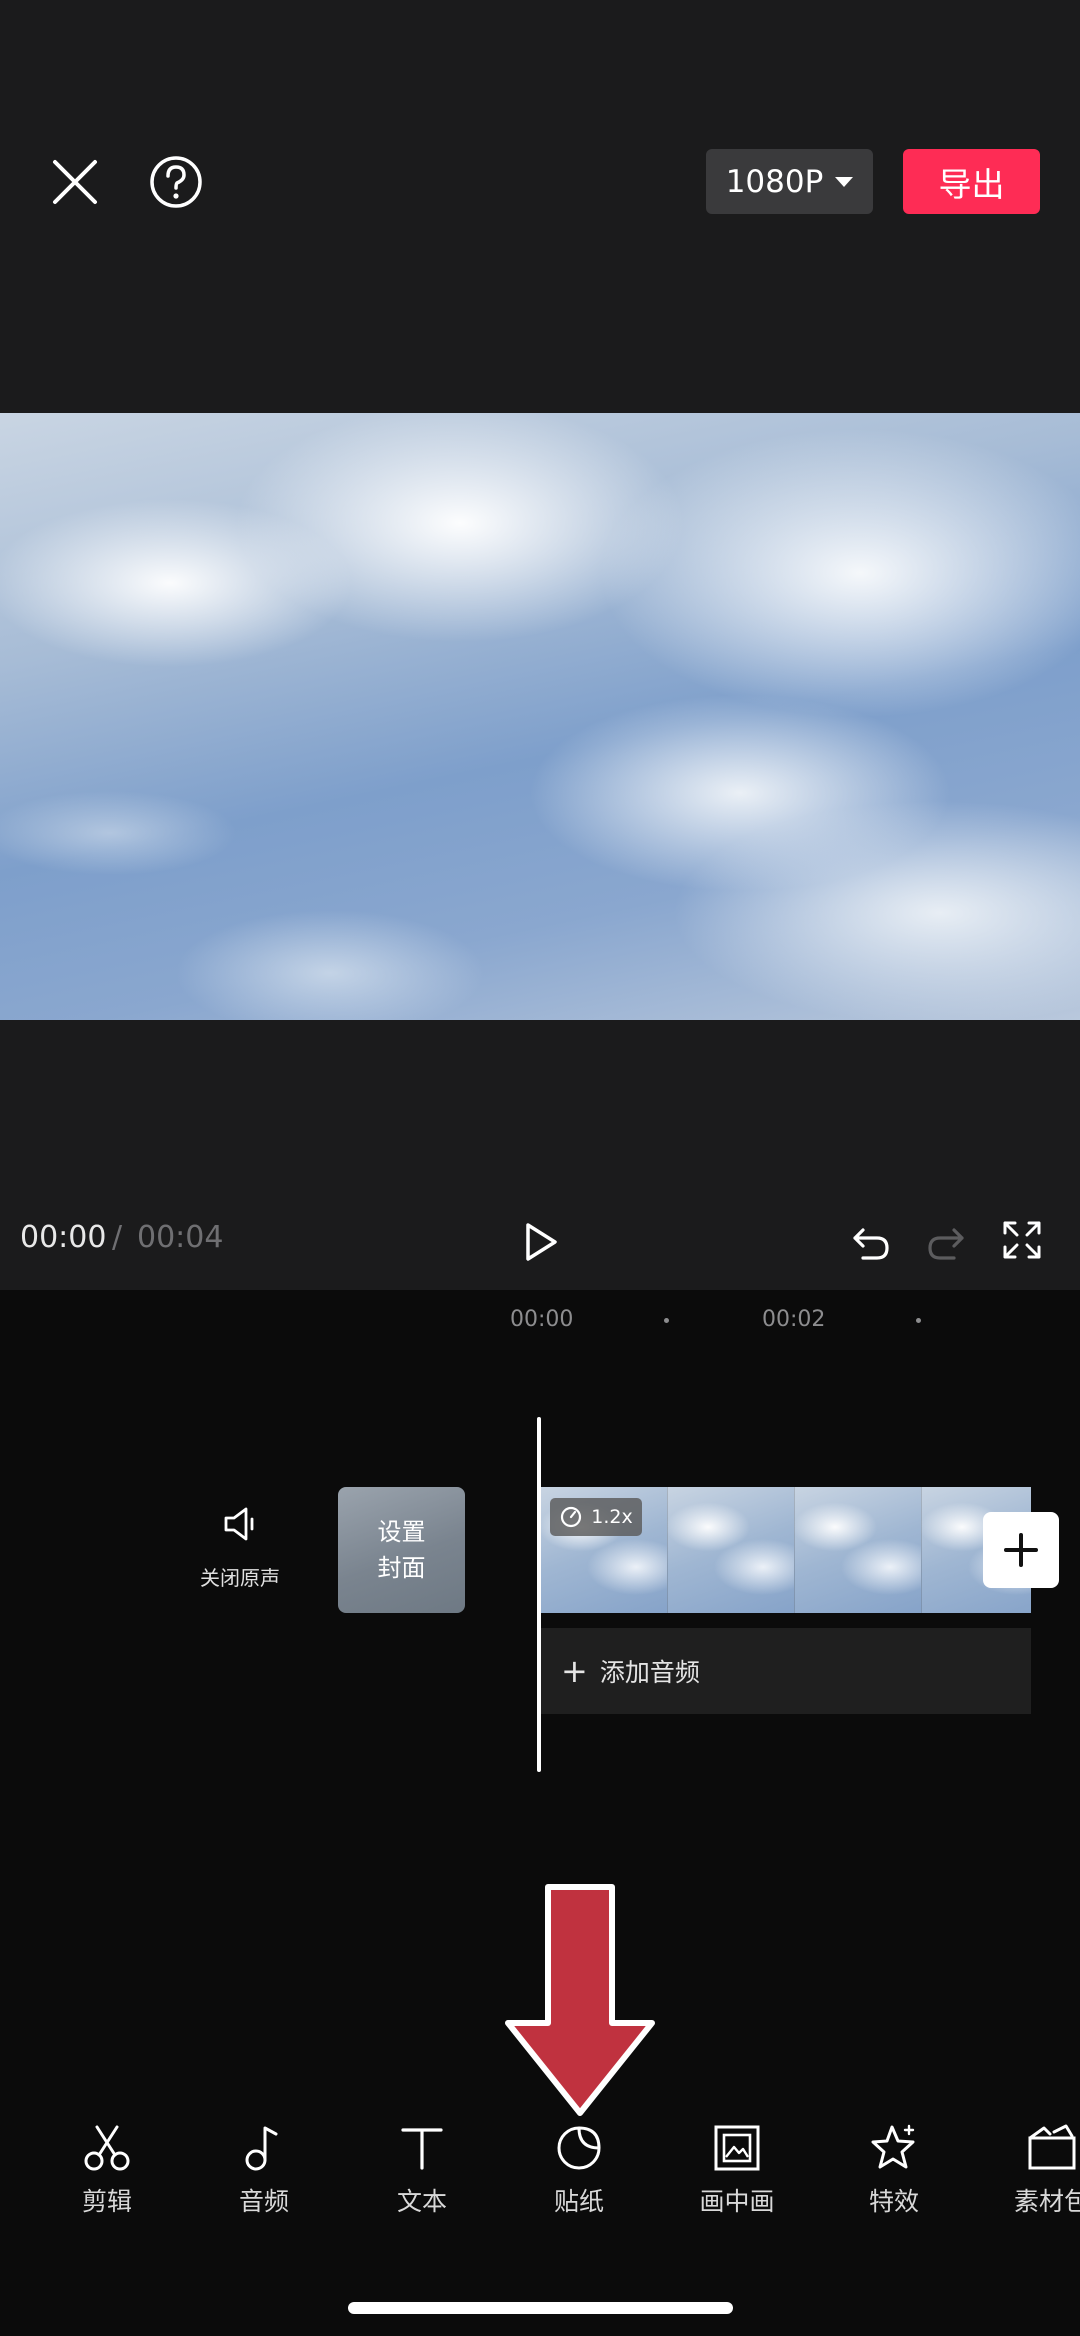 Image resolution: width=1080 pixels, height=2336 pixels. I want to click on total-time: 00:04, so click(180, 1237).